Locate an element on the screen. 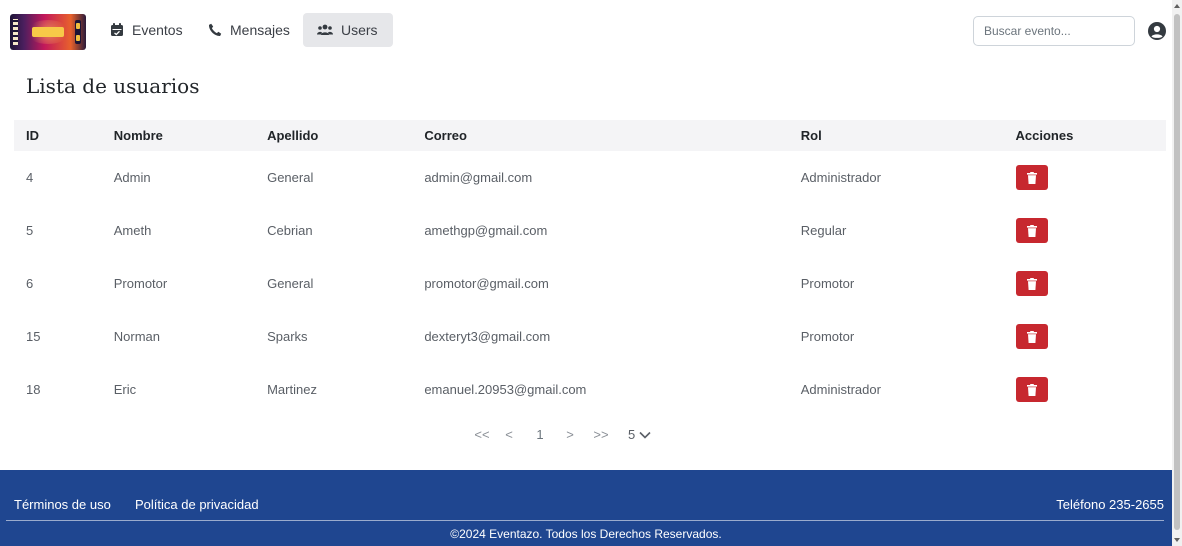 The height and width of the screenshot is (546, 1182). prev-page-button: < is located at coordinates (509, 434).